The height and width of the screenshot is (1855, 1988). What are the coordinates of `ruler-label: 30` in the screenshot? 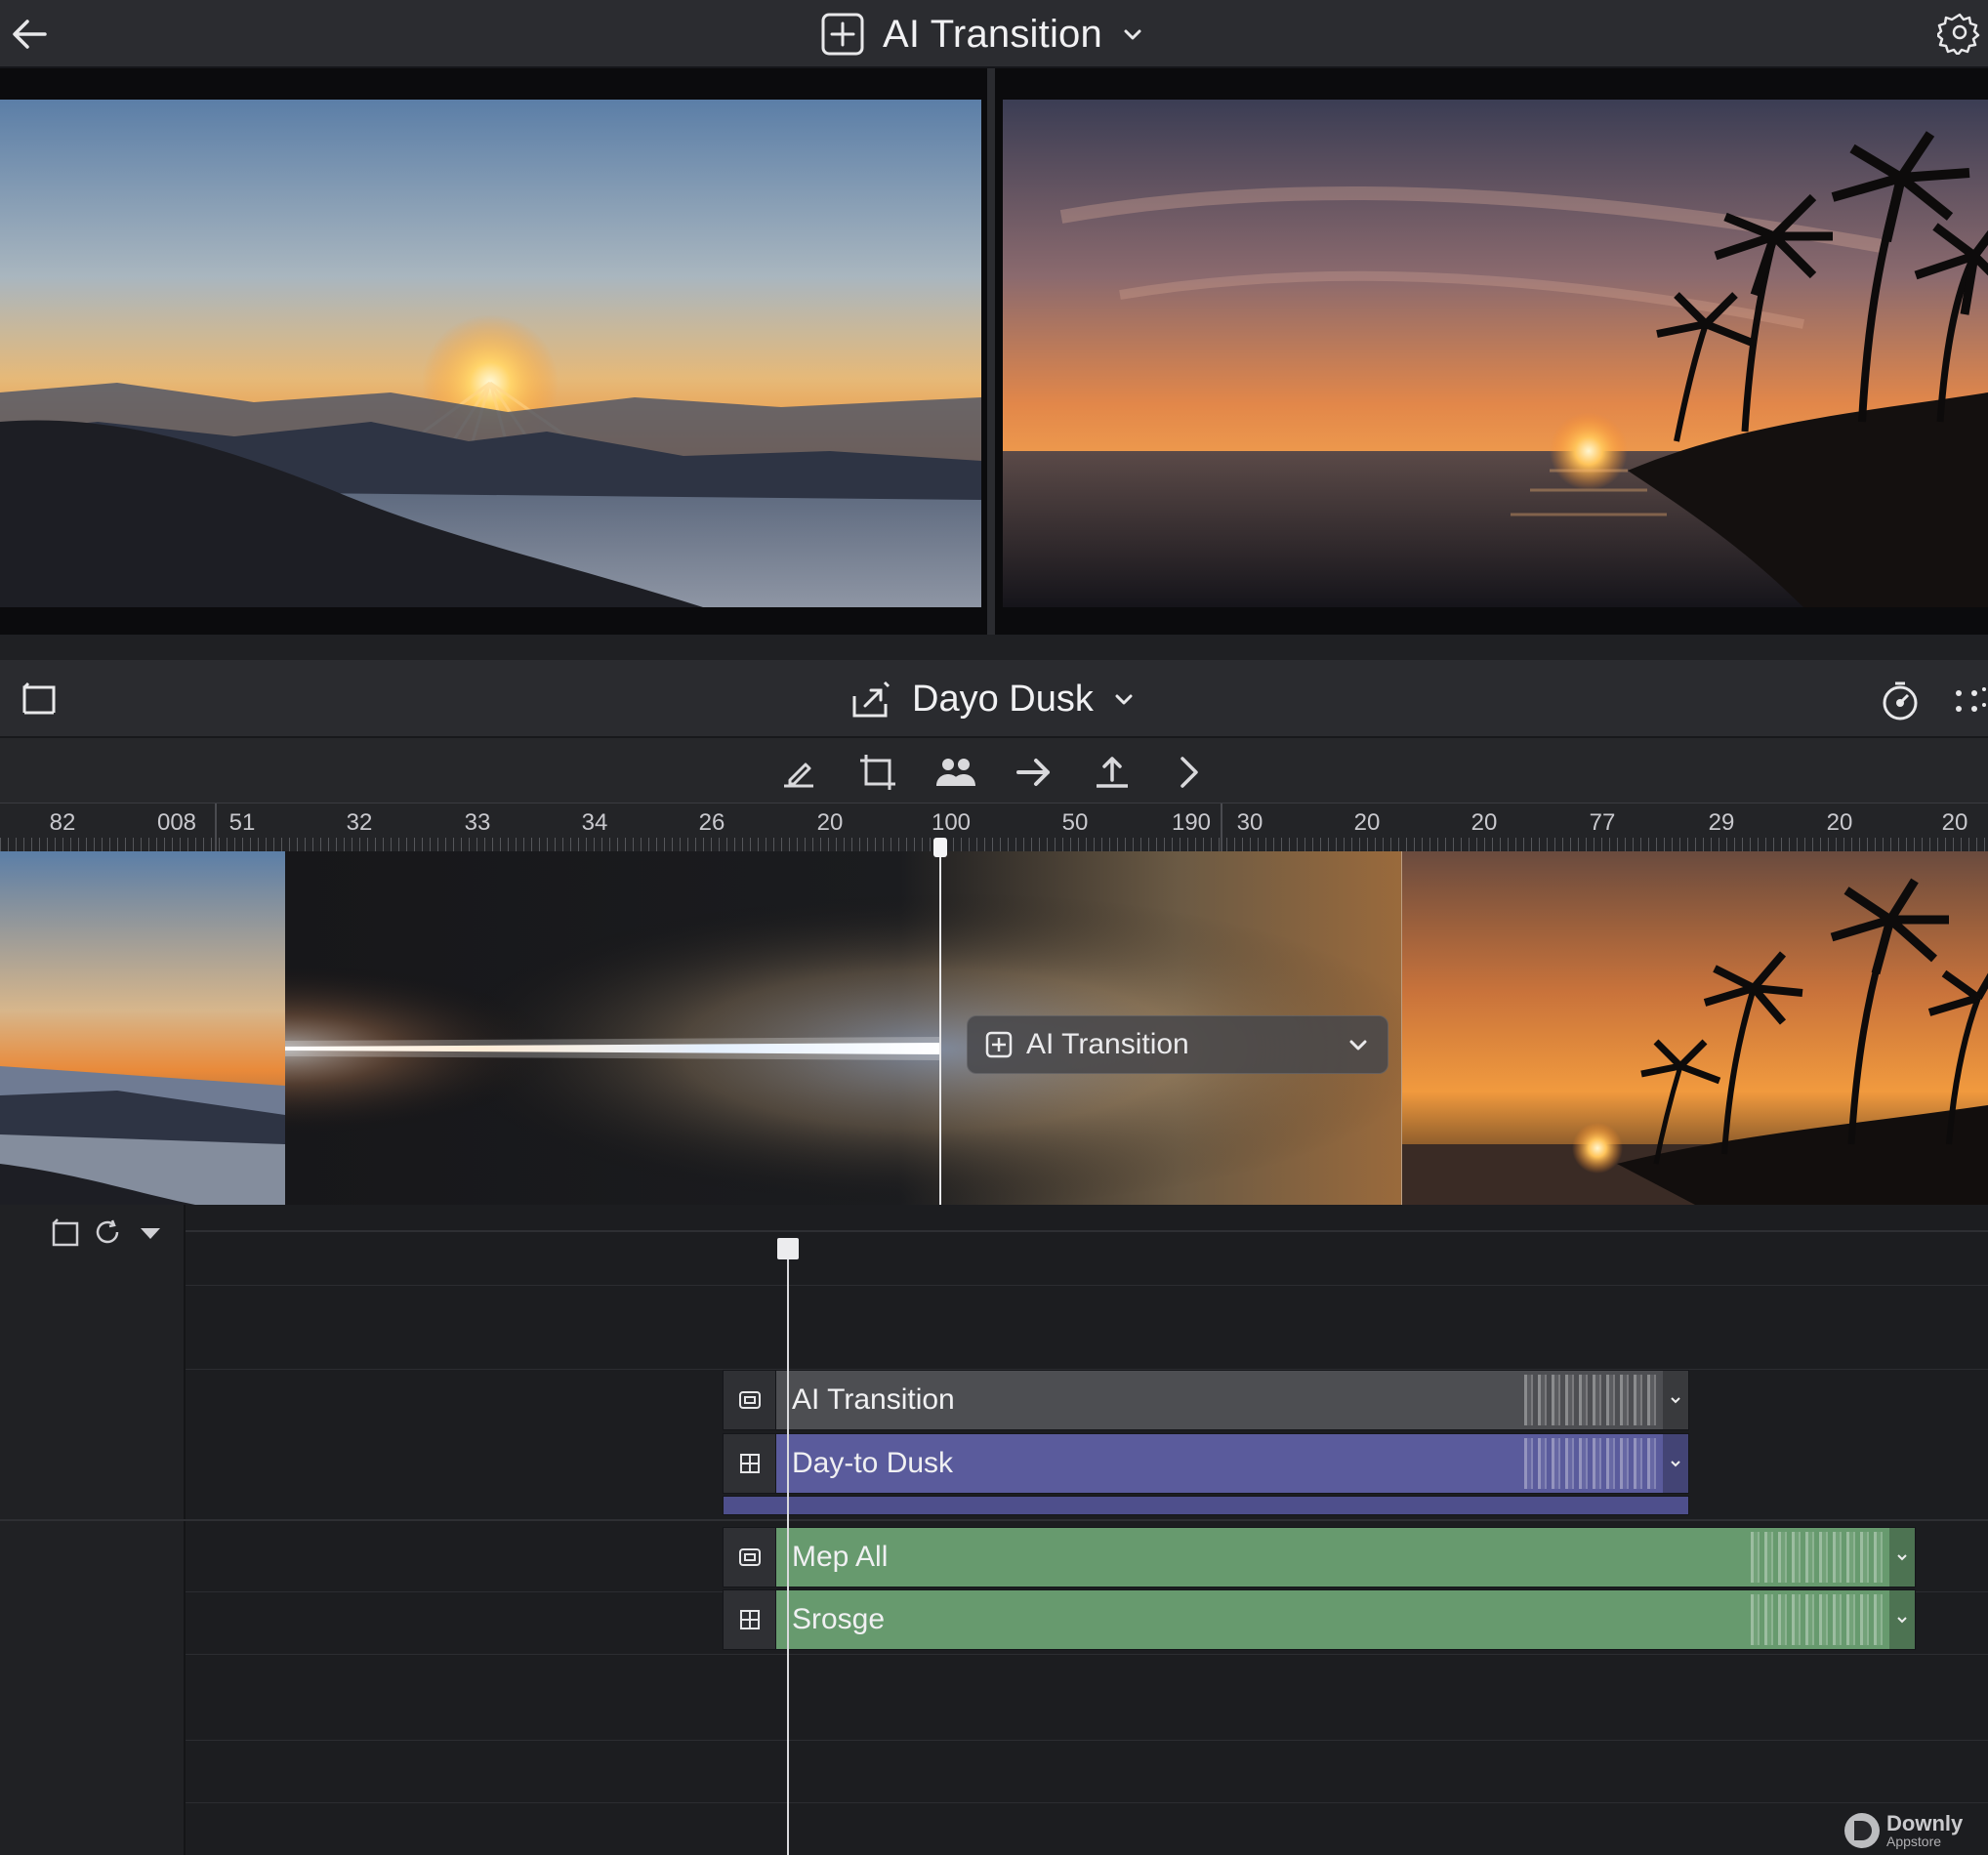 It's located at (1249, 823).